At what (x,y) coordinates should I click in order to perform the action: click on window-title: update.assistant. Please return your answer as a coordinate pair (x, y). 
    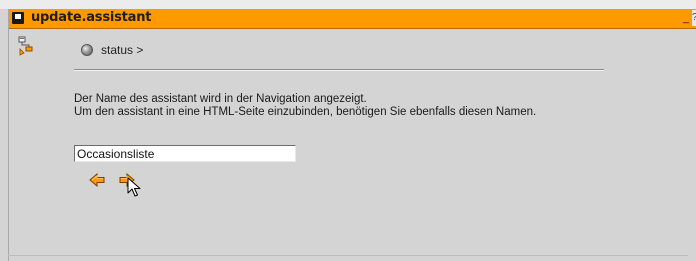
    Looking at the image, I should click on (91, 17).